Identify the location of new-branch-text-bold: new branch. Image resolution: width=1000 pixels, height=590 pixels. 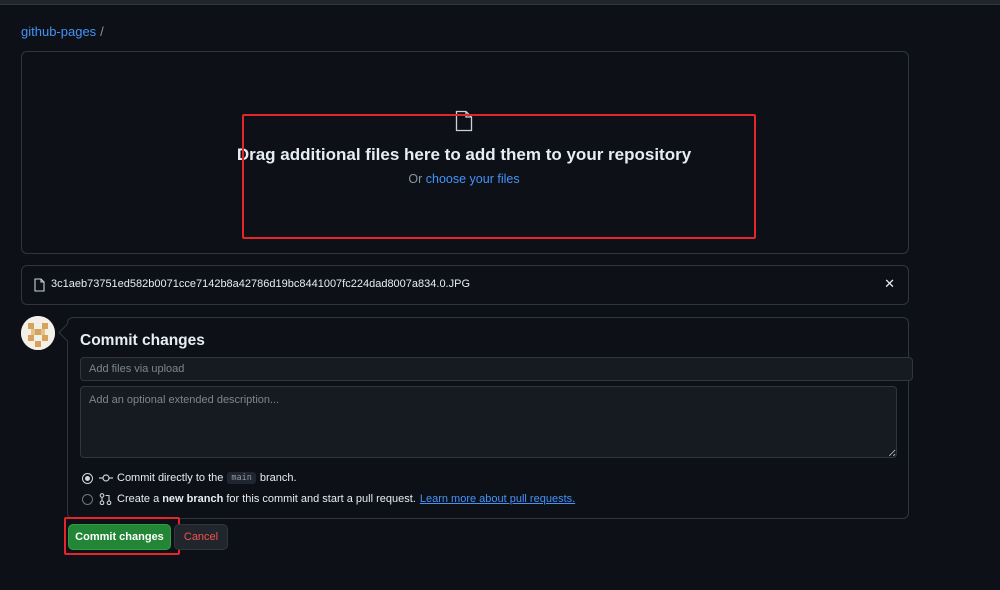
(193, 499).